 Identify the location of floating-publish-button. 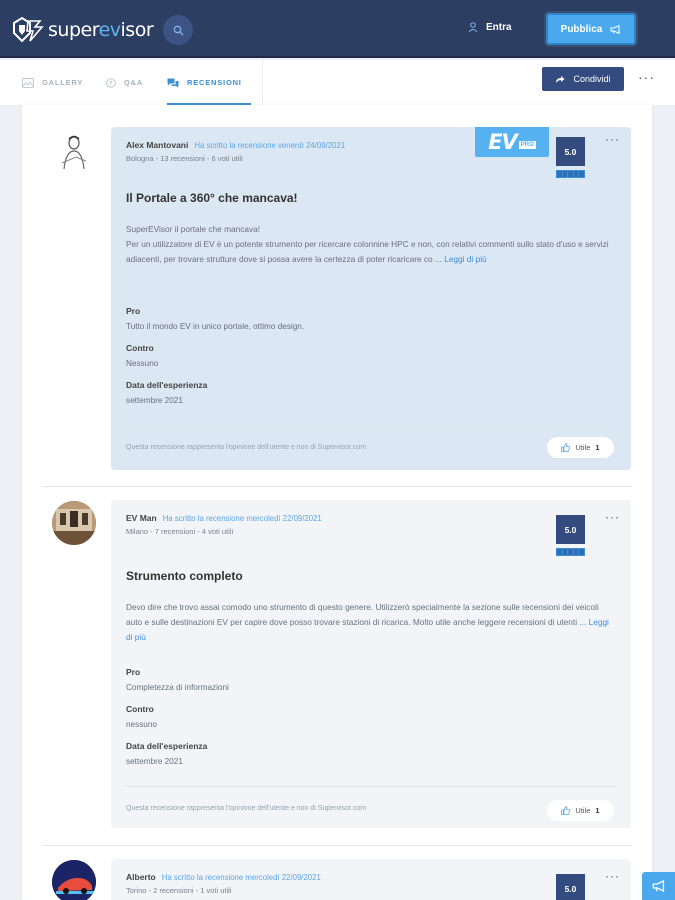
(658, 886).